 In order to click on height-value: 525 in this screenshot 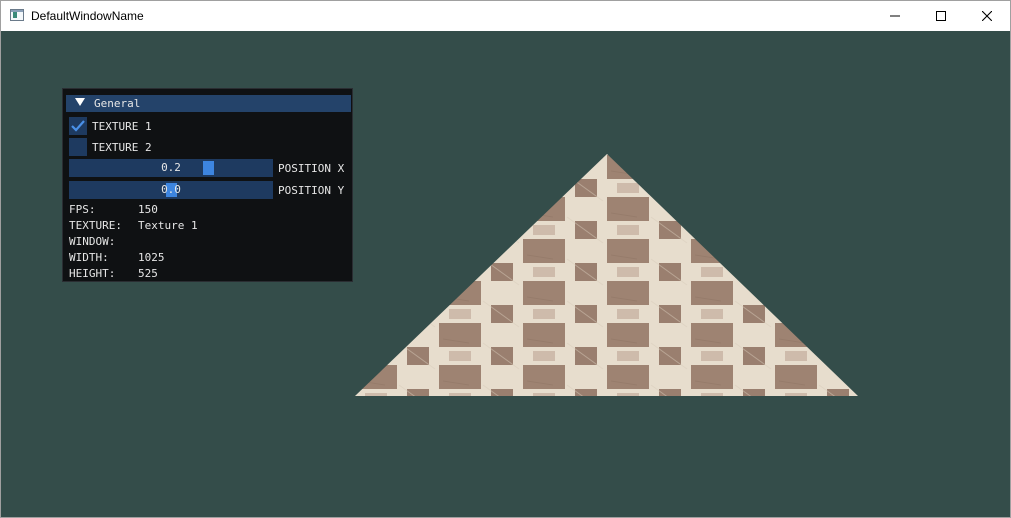, I will do `click(148, 273)`.